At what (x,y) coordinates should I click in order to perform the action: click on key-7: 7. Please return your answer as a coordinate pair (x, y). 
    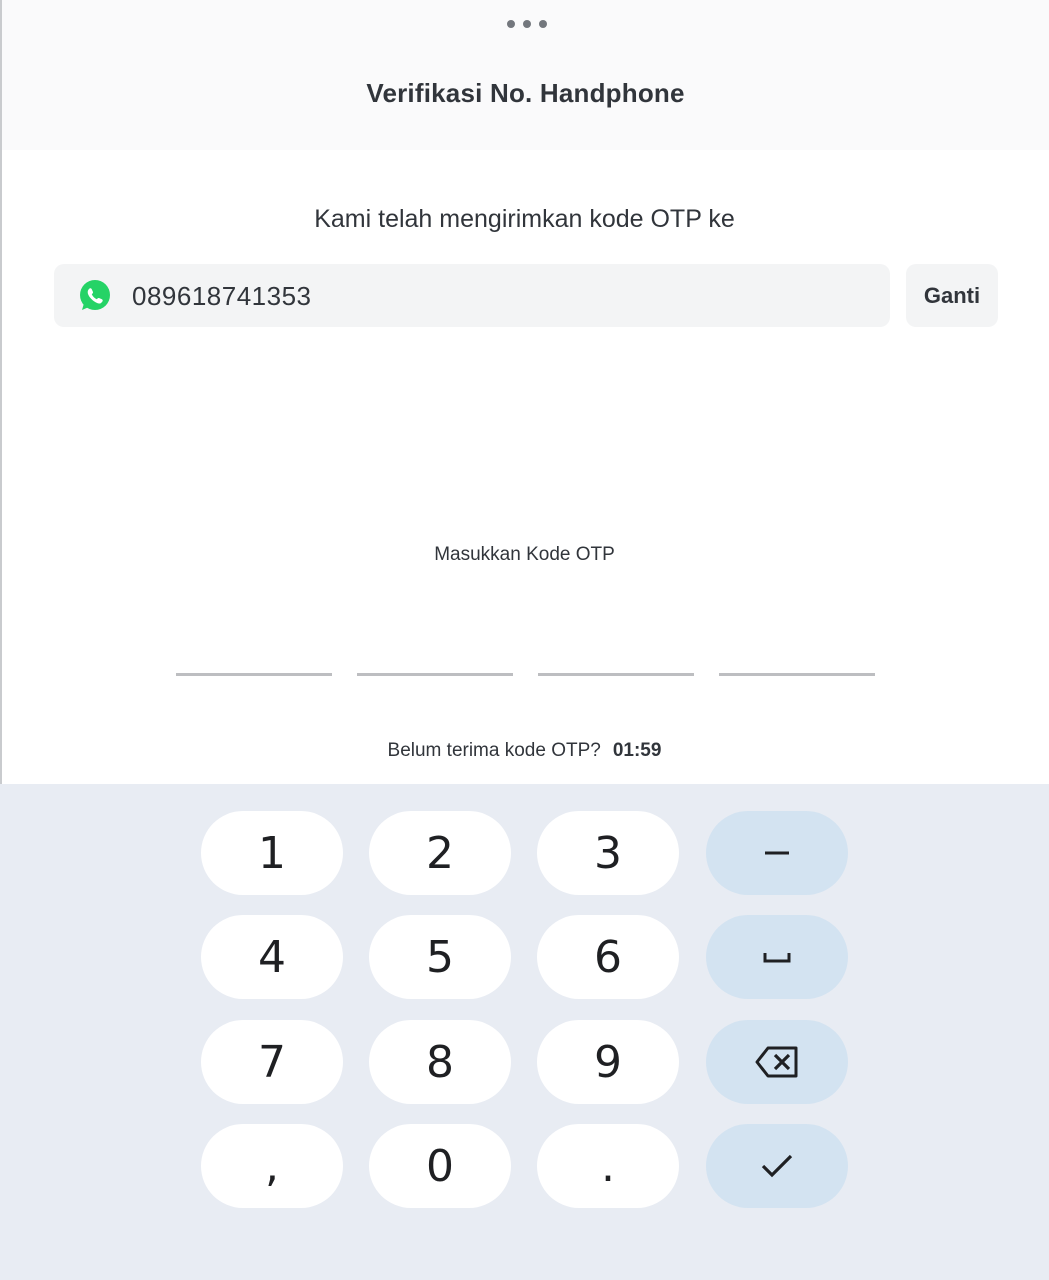
    Looking at the image, I should click on (272, 1062).